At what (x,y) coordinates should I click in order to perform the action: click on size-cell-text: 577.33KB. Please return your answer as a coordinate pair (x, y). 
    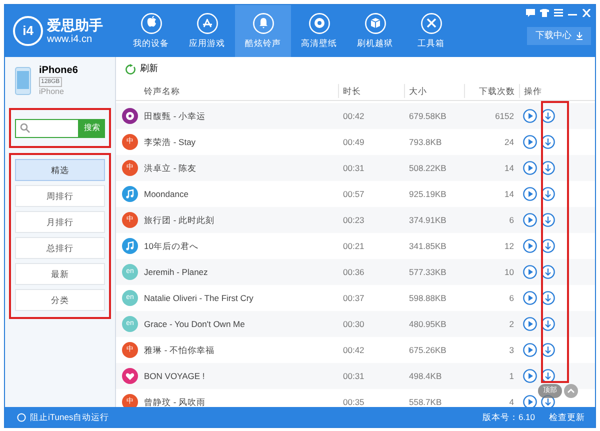
    Looking at the image, I should click on (428, 272).